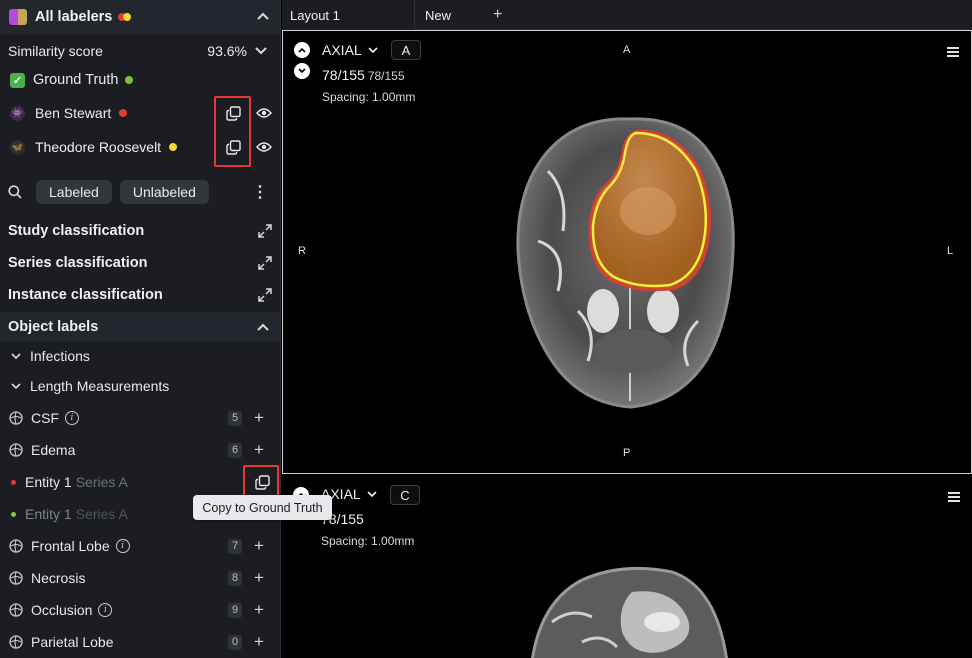 The width and height of the screenshot is (972, 658). Describe the element at coordinates (235, 418) in the screenshot. I see `label-count: 5` at that location.